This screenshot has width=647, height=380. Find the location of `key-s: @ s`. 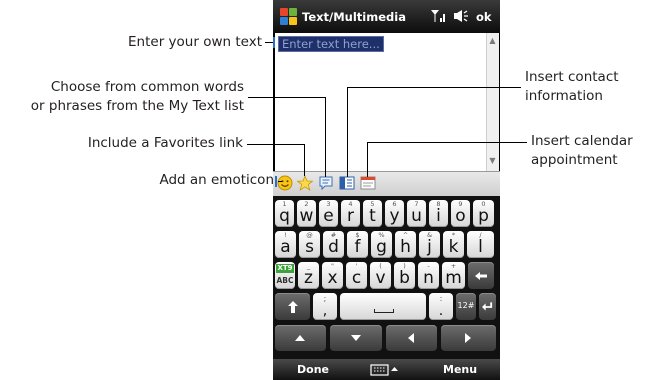

key-s: @ s is located at coordinates (309, 244).